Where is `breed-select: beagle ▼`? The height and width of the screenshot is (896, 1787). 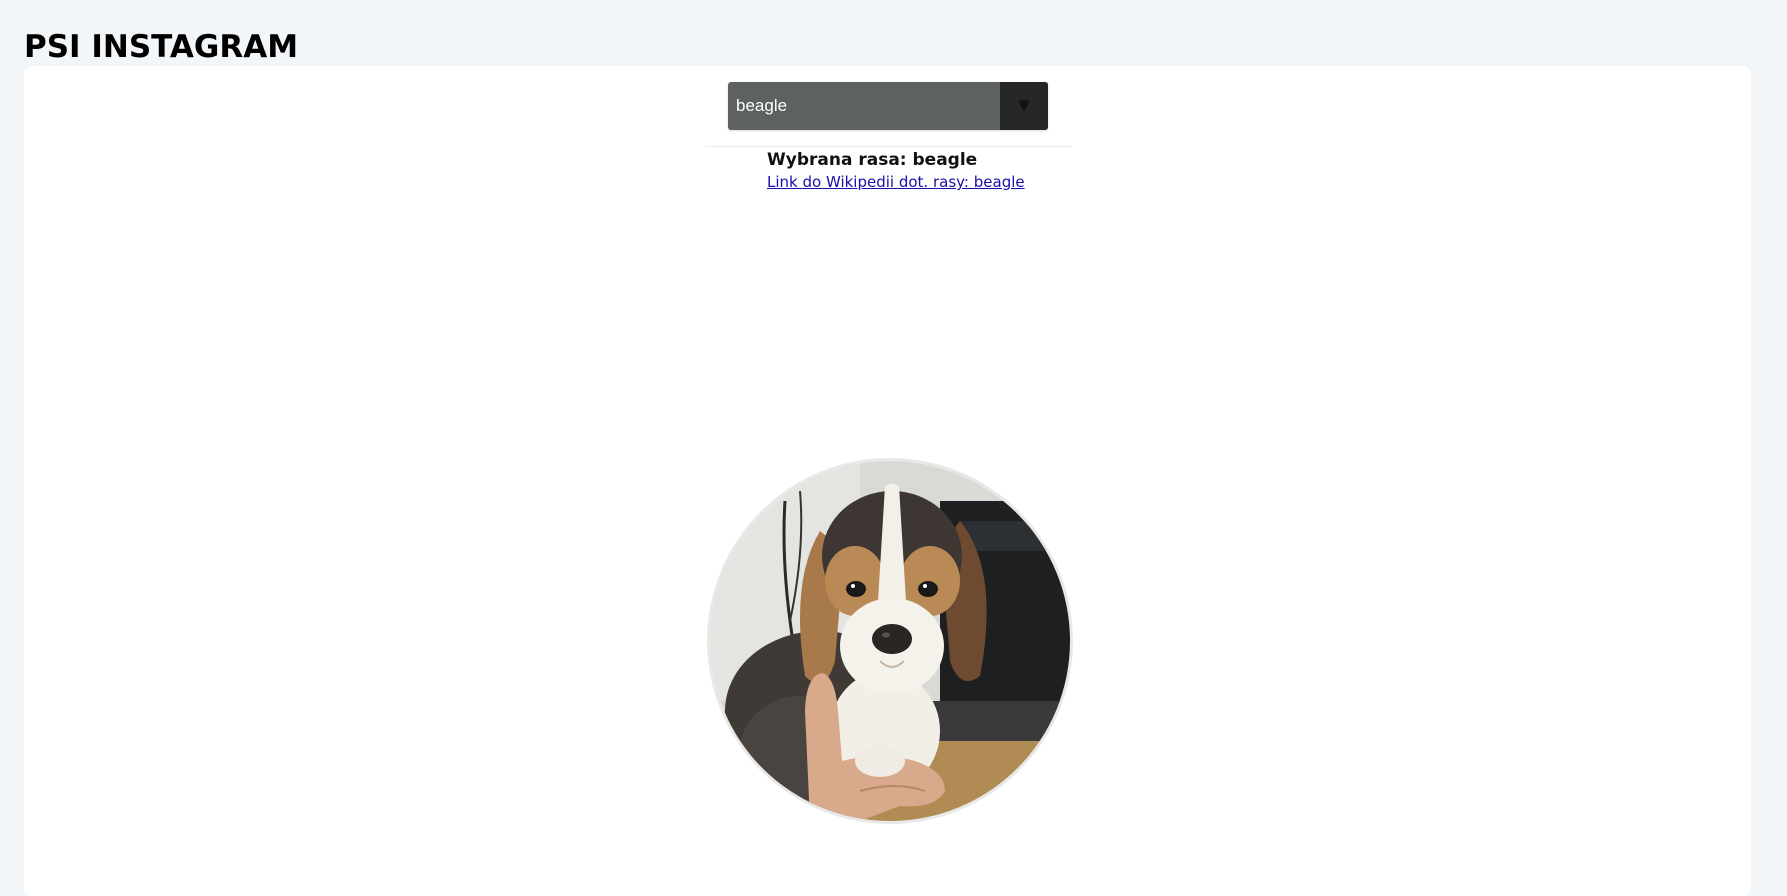 breed-select: beagle ▼ is located at coordinates (888, 106).